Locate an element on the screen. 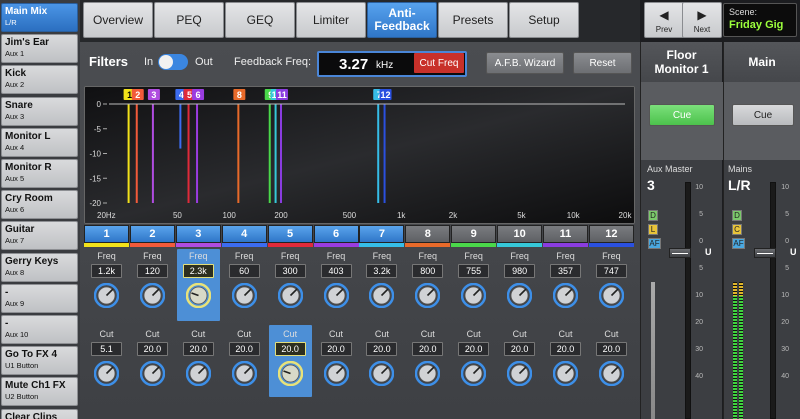  mix-item: Guitar Aux 7 is located at coordinates (39, 236).